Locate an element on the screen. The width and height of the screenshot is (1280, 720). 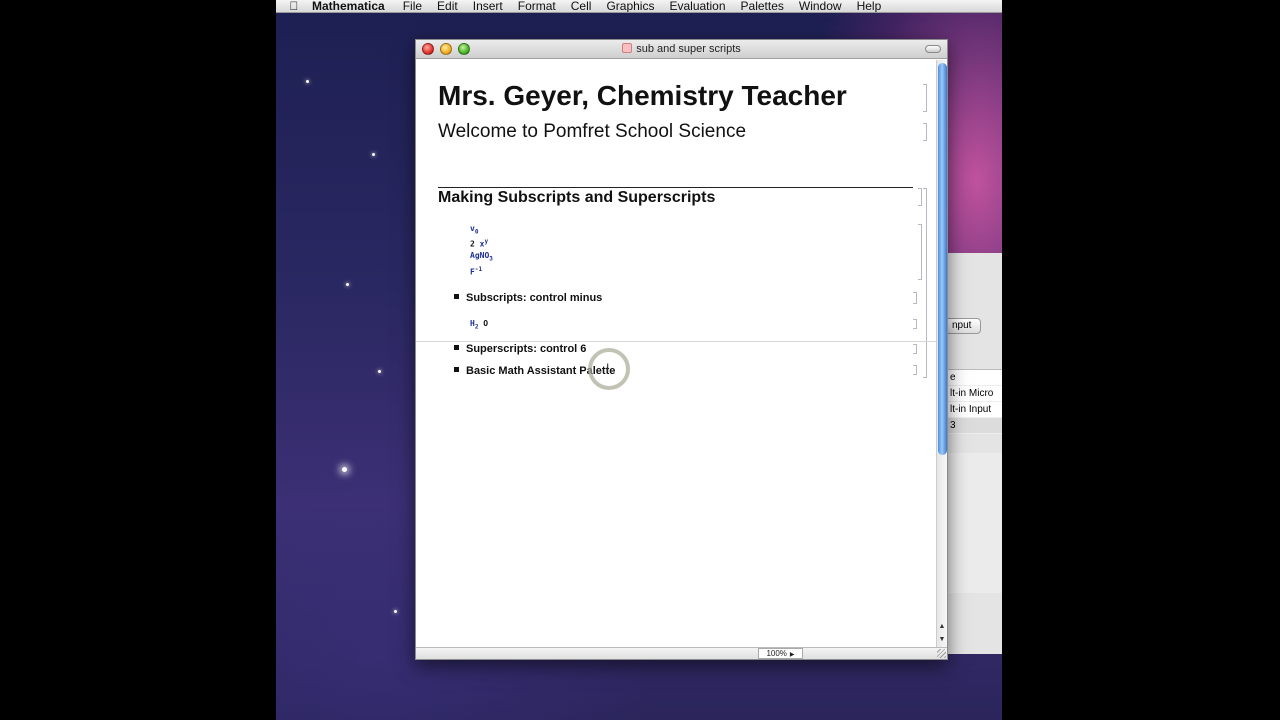
list-header: e is located at coordinates (973, 378).